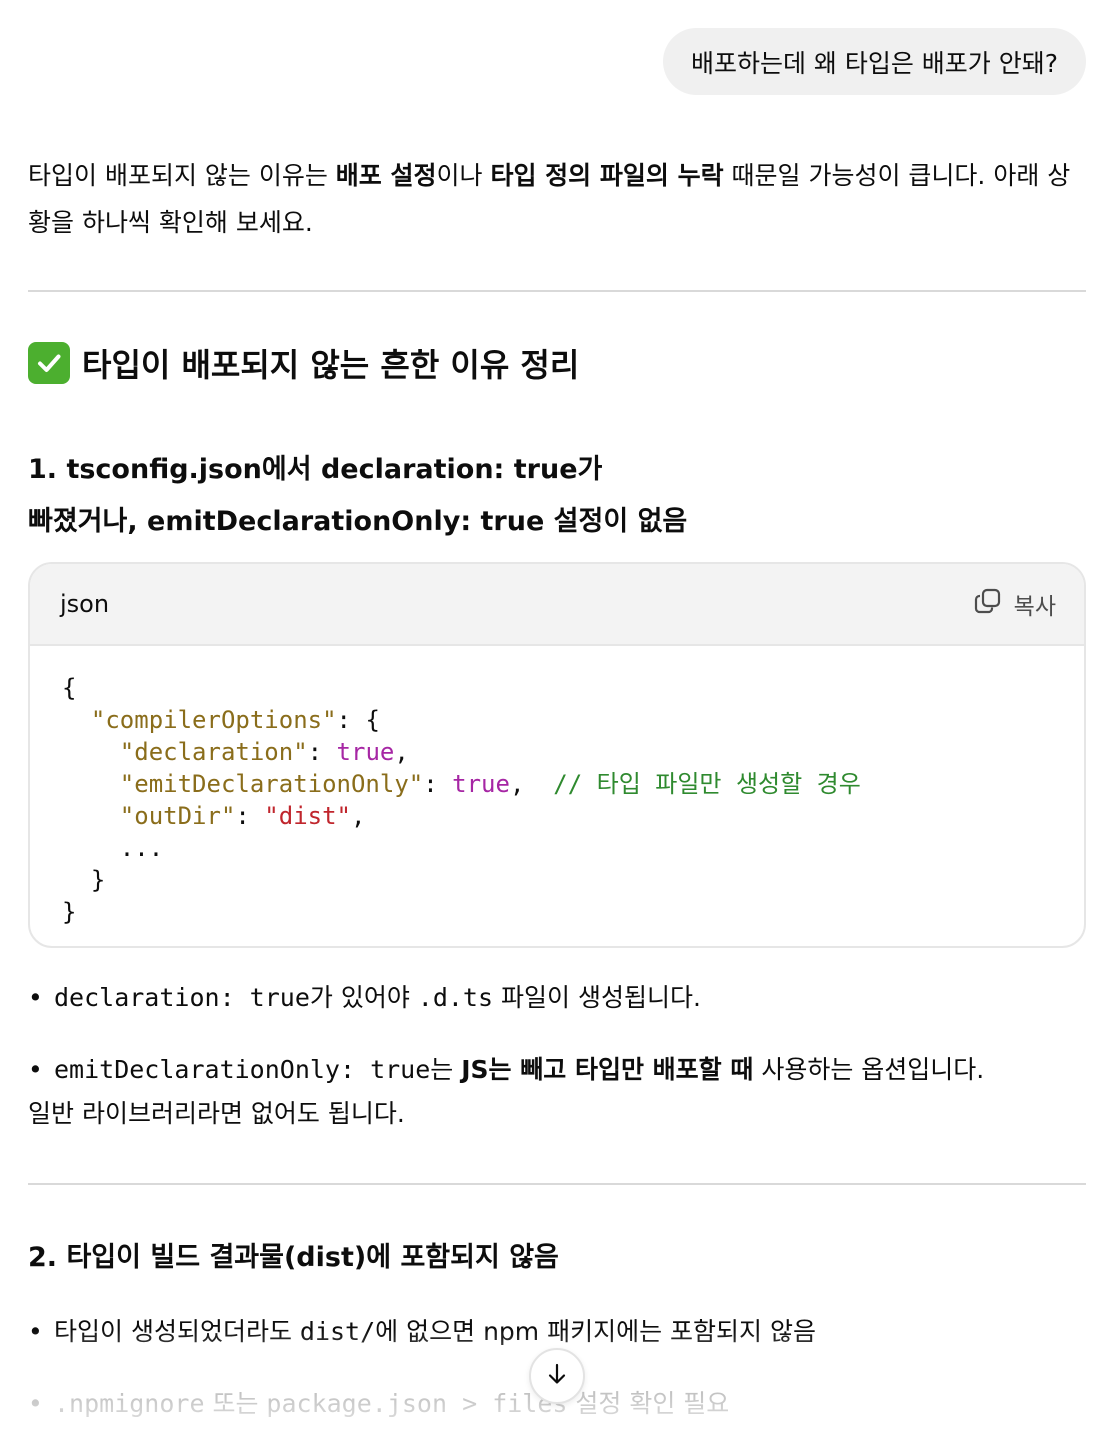 Image resolution: width=1114 pixels, height=1434 pixels. What do you see at coordinates (1034, 607) in the screenshot?
I see `copy-button-label: 복사` at bounding box center [1034, 607].